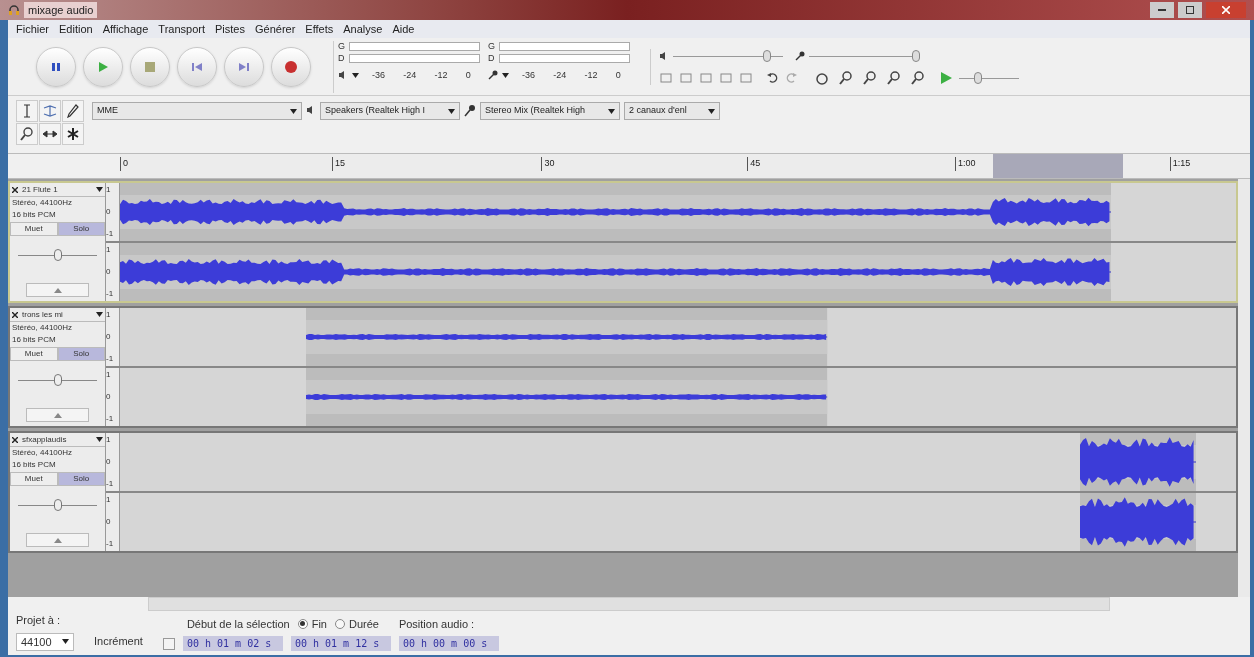 Image resolution: width=1254 pixels, height=657 pixels. What do you see at coordinates (230, 29) in the screenshot?
I see `menu-item: Pistes` at bounding box center [230, 29].